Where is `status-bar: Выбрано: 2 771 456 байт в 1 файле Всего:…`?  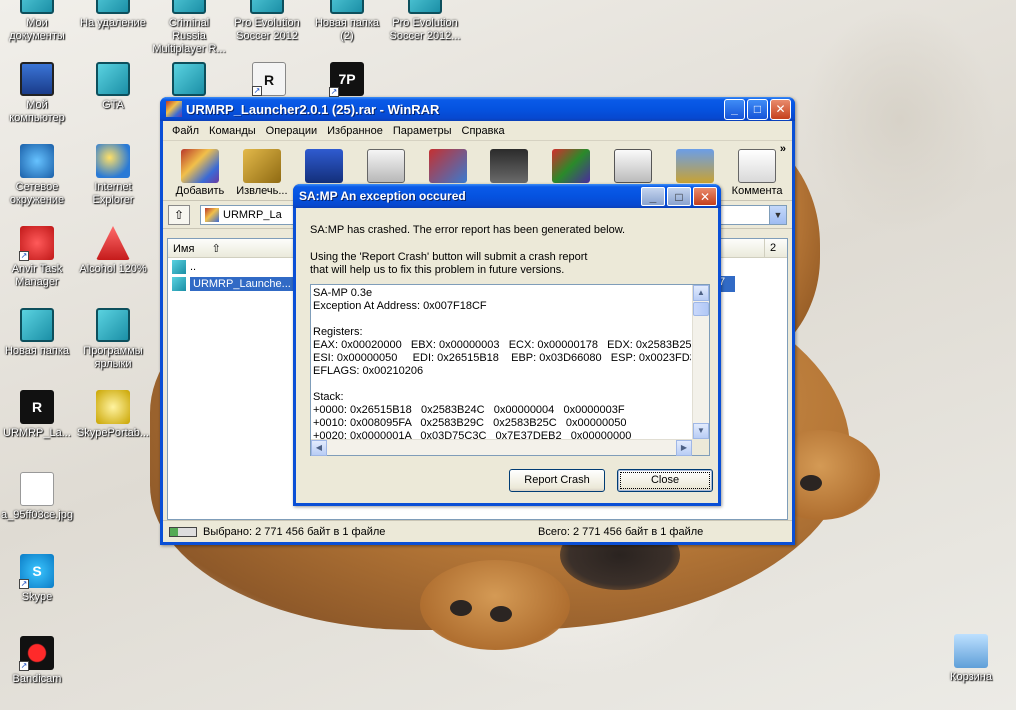
status-bar: Выбрано: 2 771 456 байт в 1 файле Всего:… is located at coordinates (477, 531).